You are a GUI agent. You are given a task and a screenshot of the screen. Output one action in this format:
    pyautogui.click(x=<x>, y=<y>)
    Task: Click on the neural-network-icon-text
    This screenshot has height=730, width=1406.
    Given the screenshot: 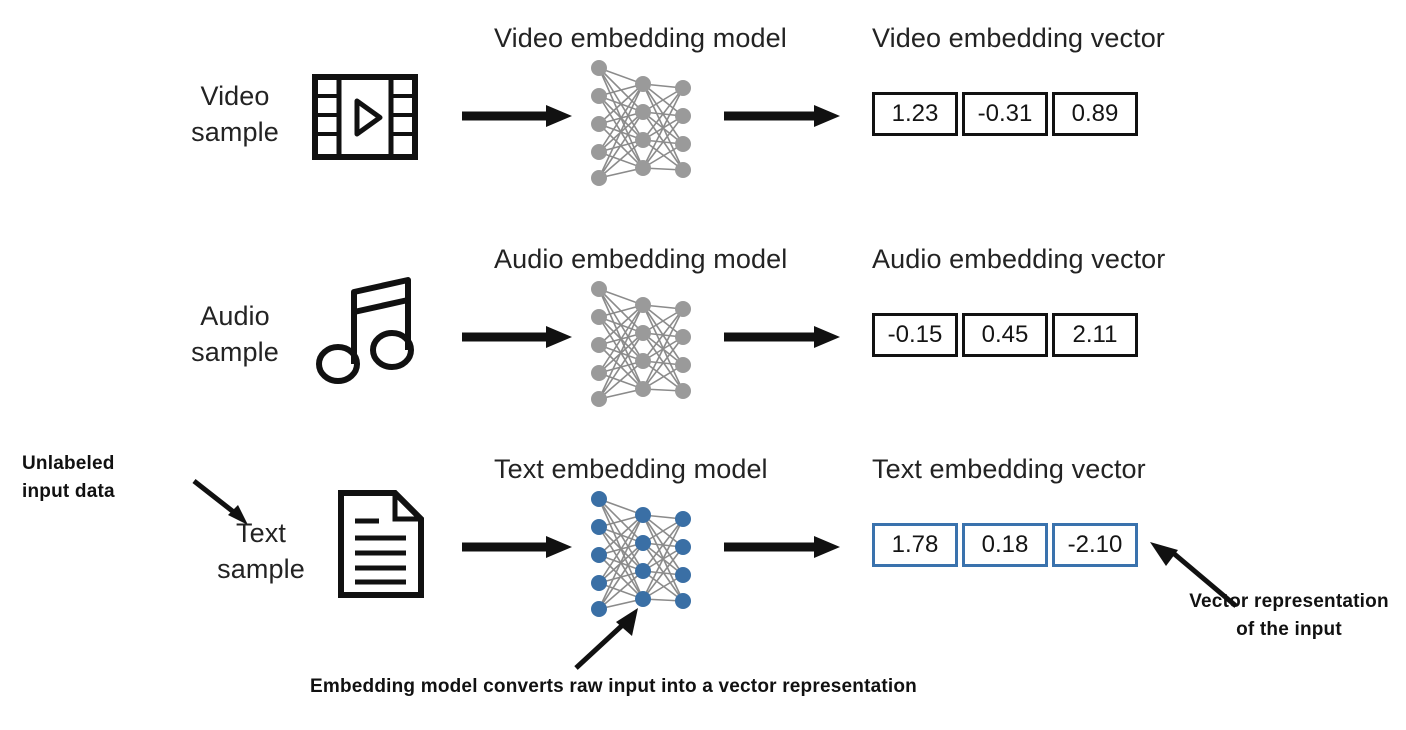 What is the action you would take?
    pyautogui.click(x=641, y=553)
    